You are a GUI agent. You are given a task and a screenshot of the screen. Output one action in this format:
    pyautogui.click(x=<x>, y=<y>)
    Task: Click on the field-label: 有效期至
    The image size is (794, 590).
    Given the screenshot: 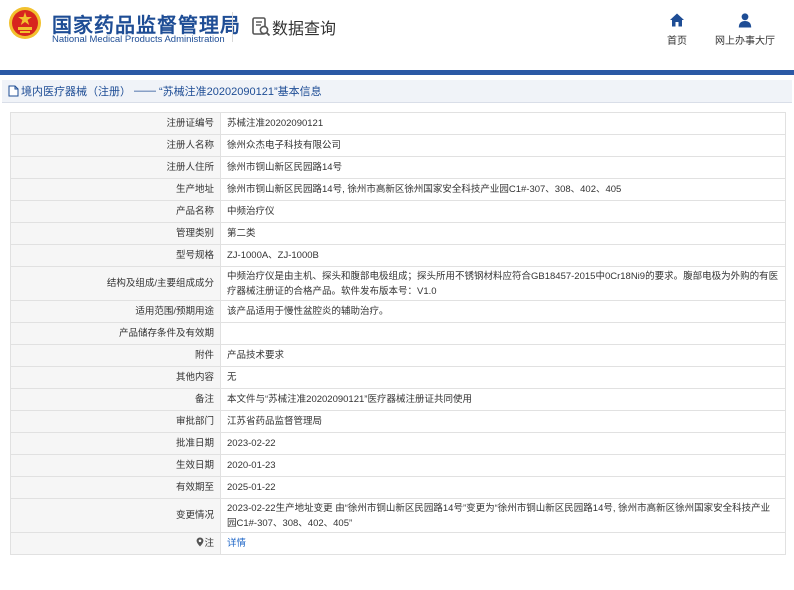 What is the action you would take?
    pyautogui.click(x=115, y=487)
    